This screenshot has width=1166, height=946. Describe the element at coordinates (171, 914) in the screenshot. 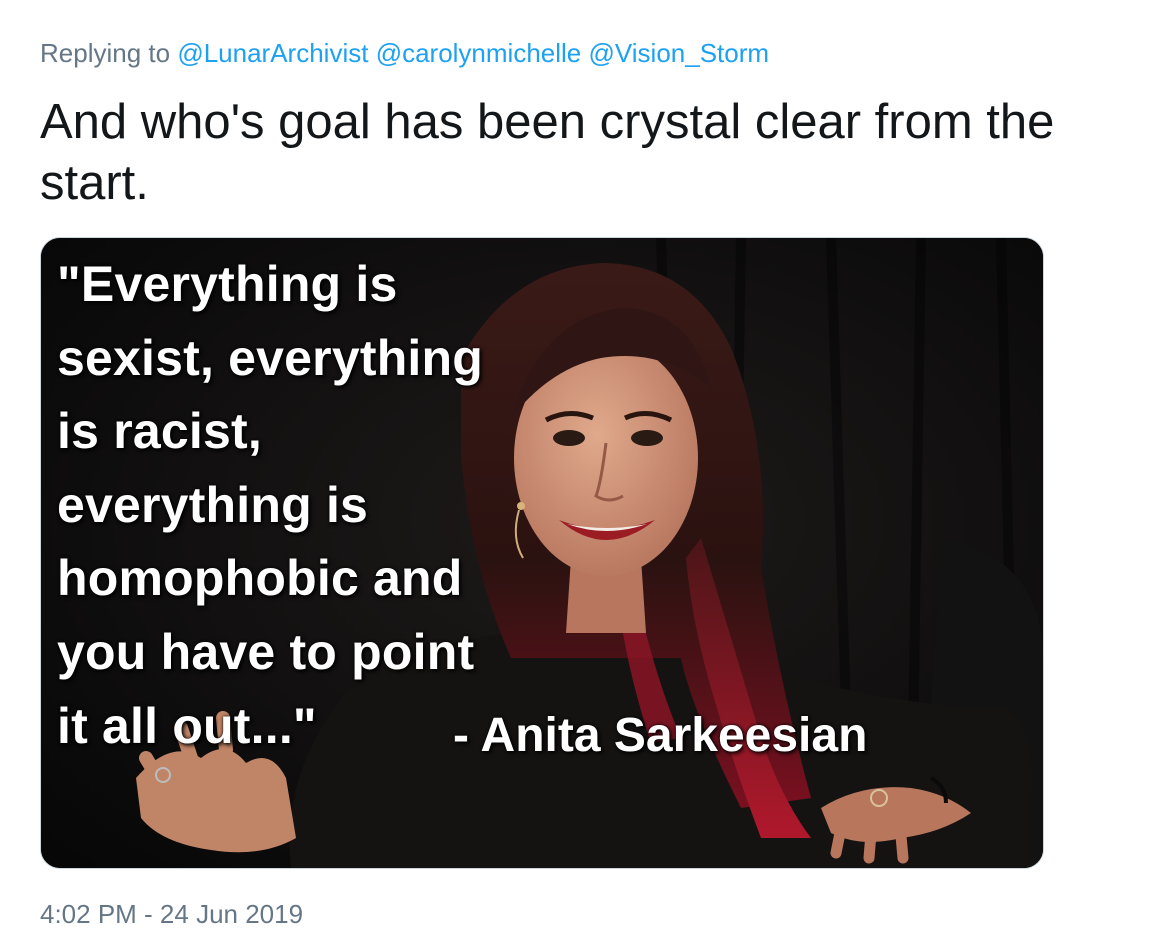

I see `tweet-timestamp: 4:02 PM - 24 Jun 2019` at that location.